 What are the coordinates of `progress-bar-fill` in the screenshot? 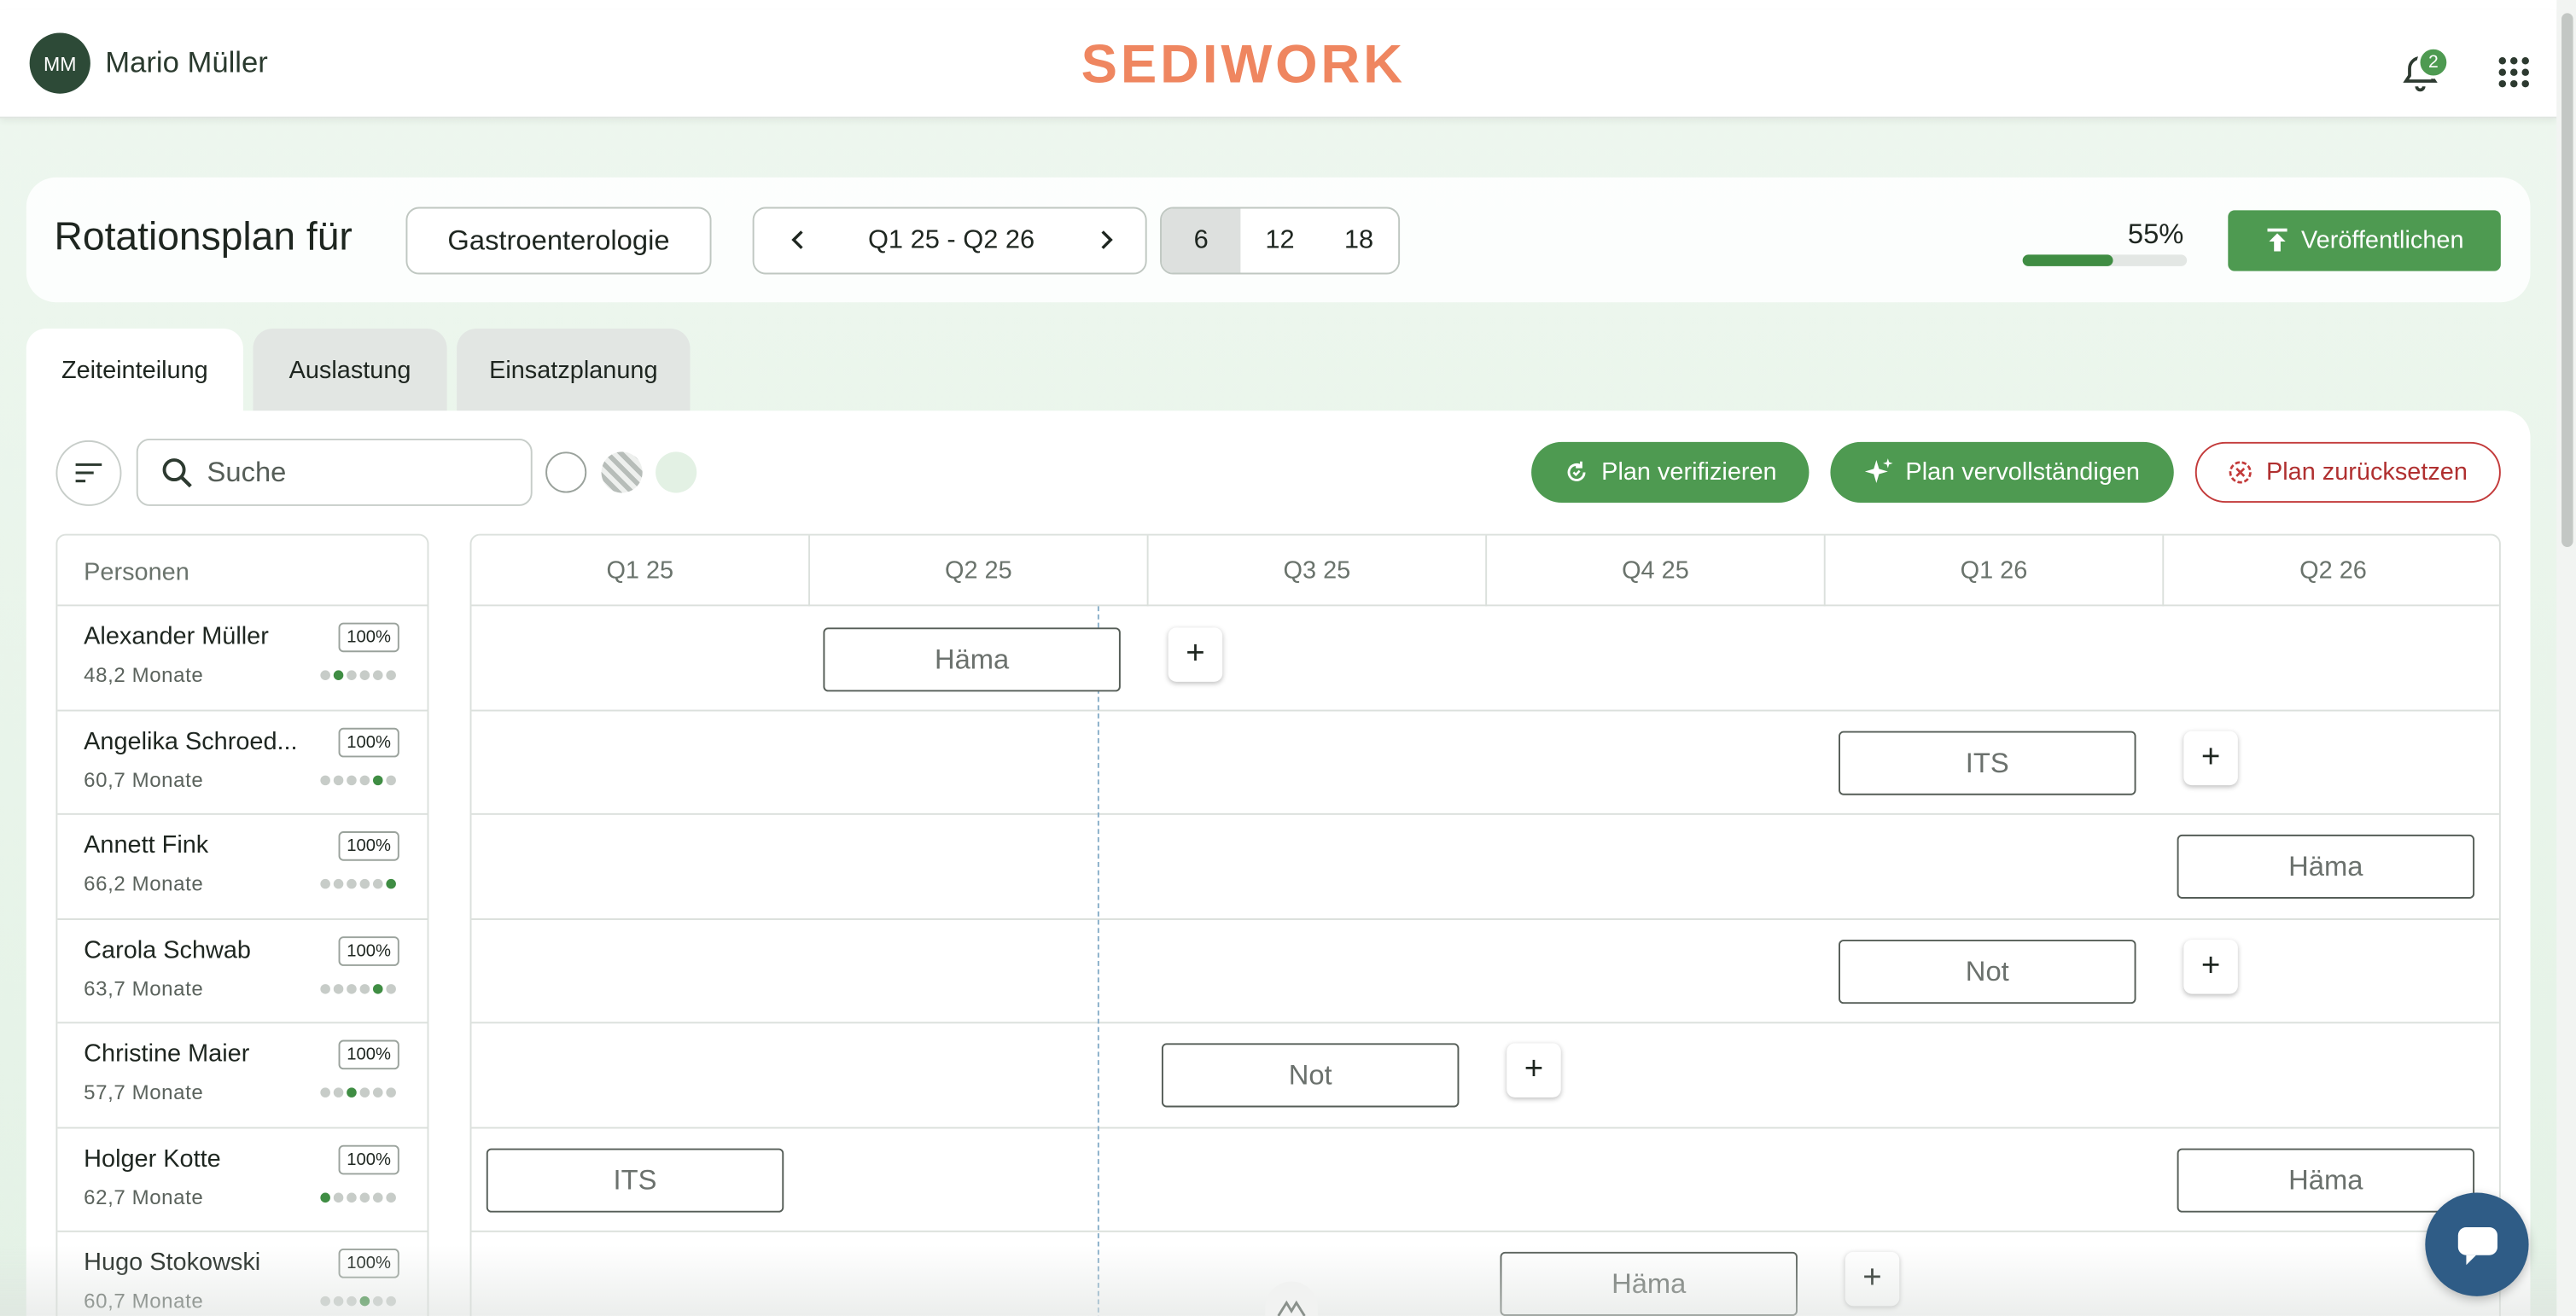 It's located at (2067, 260).